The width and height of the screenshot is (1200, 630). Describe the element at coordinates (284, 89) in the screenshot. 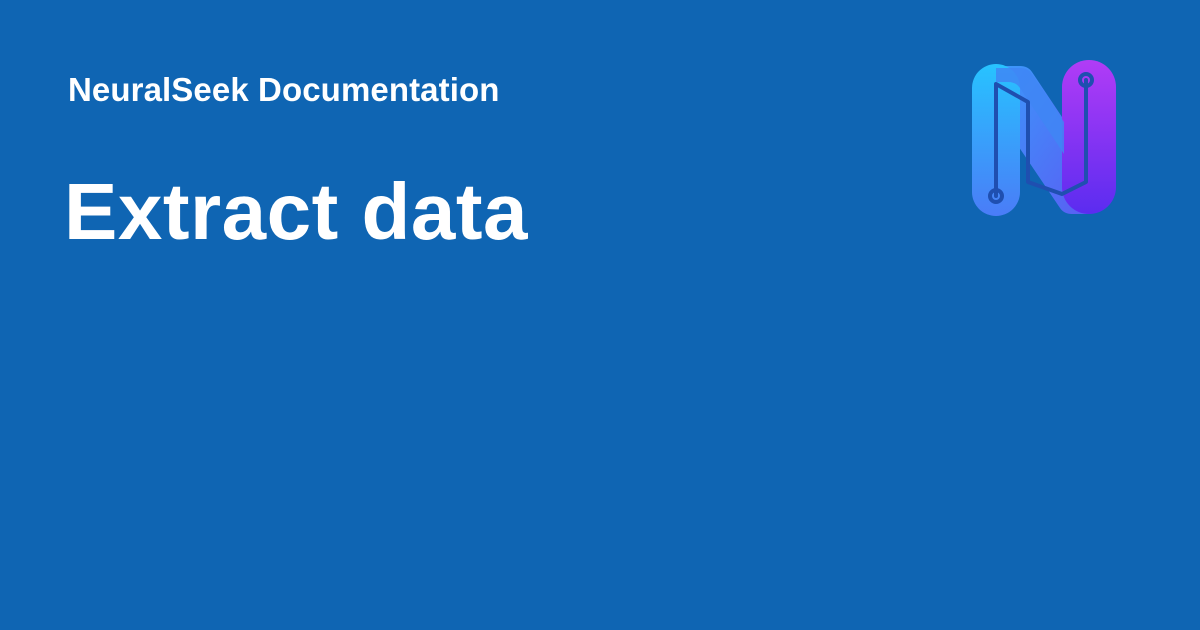

I see `site-name: NeuralSeek Documentation` at that location.